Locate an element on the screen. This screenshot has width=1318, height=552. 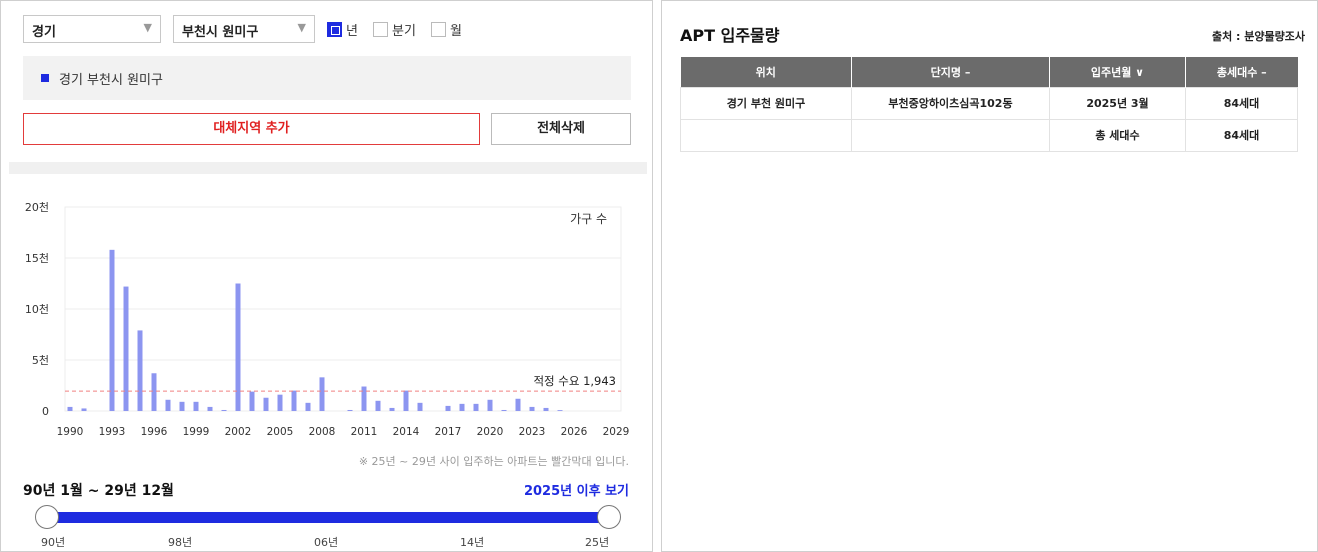
x-tick-label: 1996 is located at coordinates (154, 432).